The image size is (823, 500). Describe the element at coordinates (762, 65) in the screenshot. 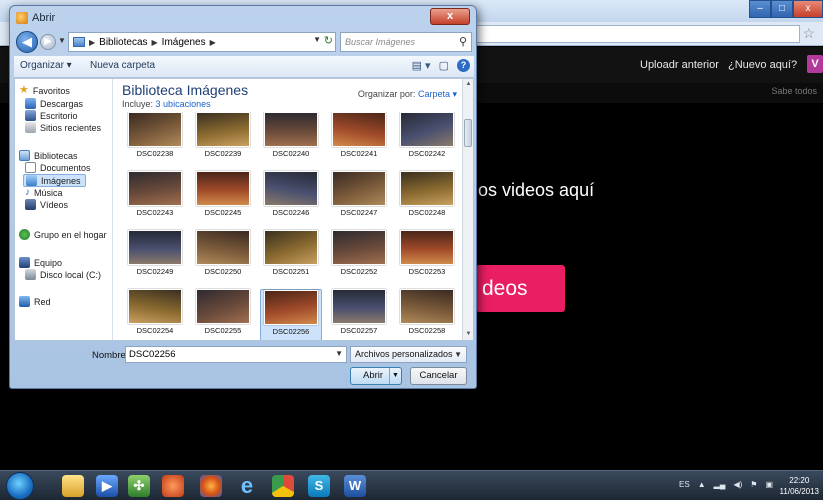

I see `nav-new-here: ¿Nuevo aquí?` at that location.